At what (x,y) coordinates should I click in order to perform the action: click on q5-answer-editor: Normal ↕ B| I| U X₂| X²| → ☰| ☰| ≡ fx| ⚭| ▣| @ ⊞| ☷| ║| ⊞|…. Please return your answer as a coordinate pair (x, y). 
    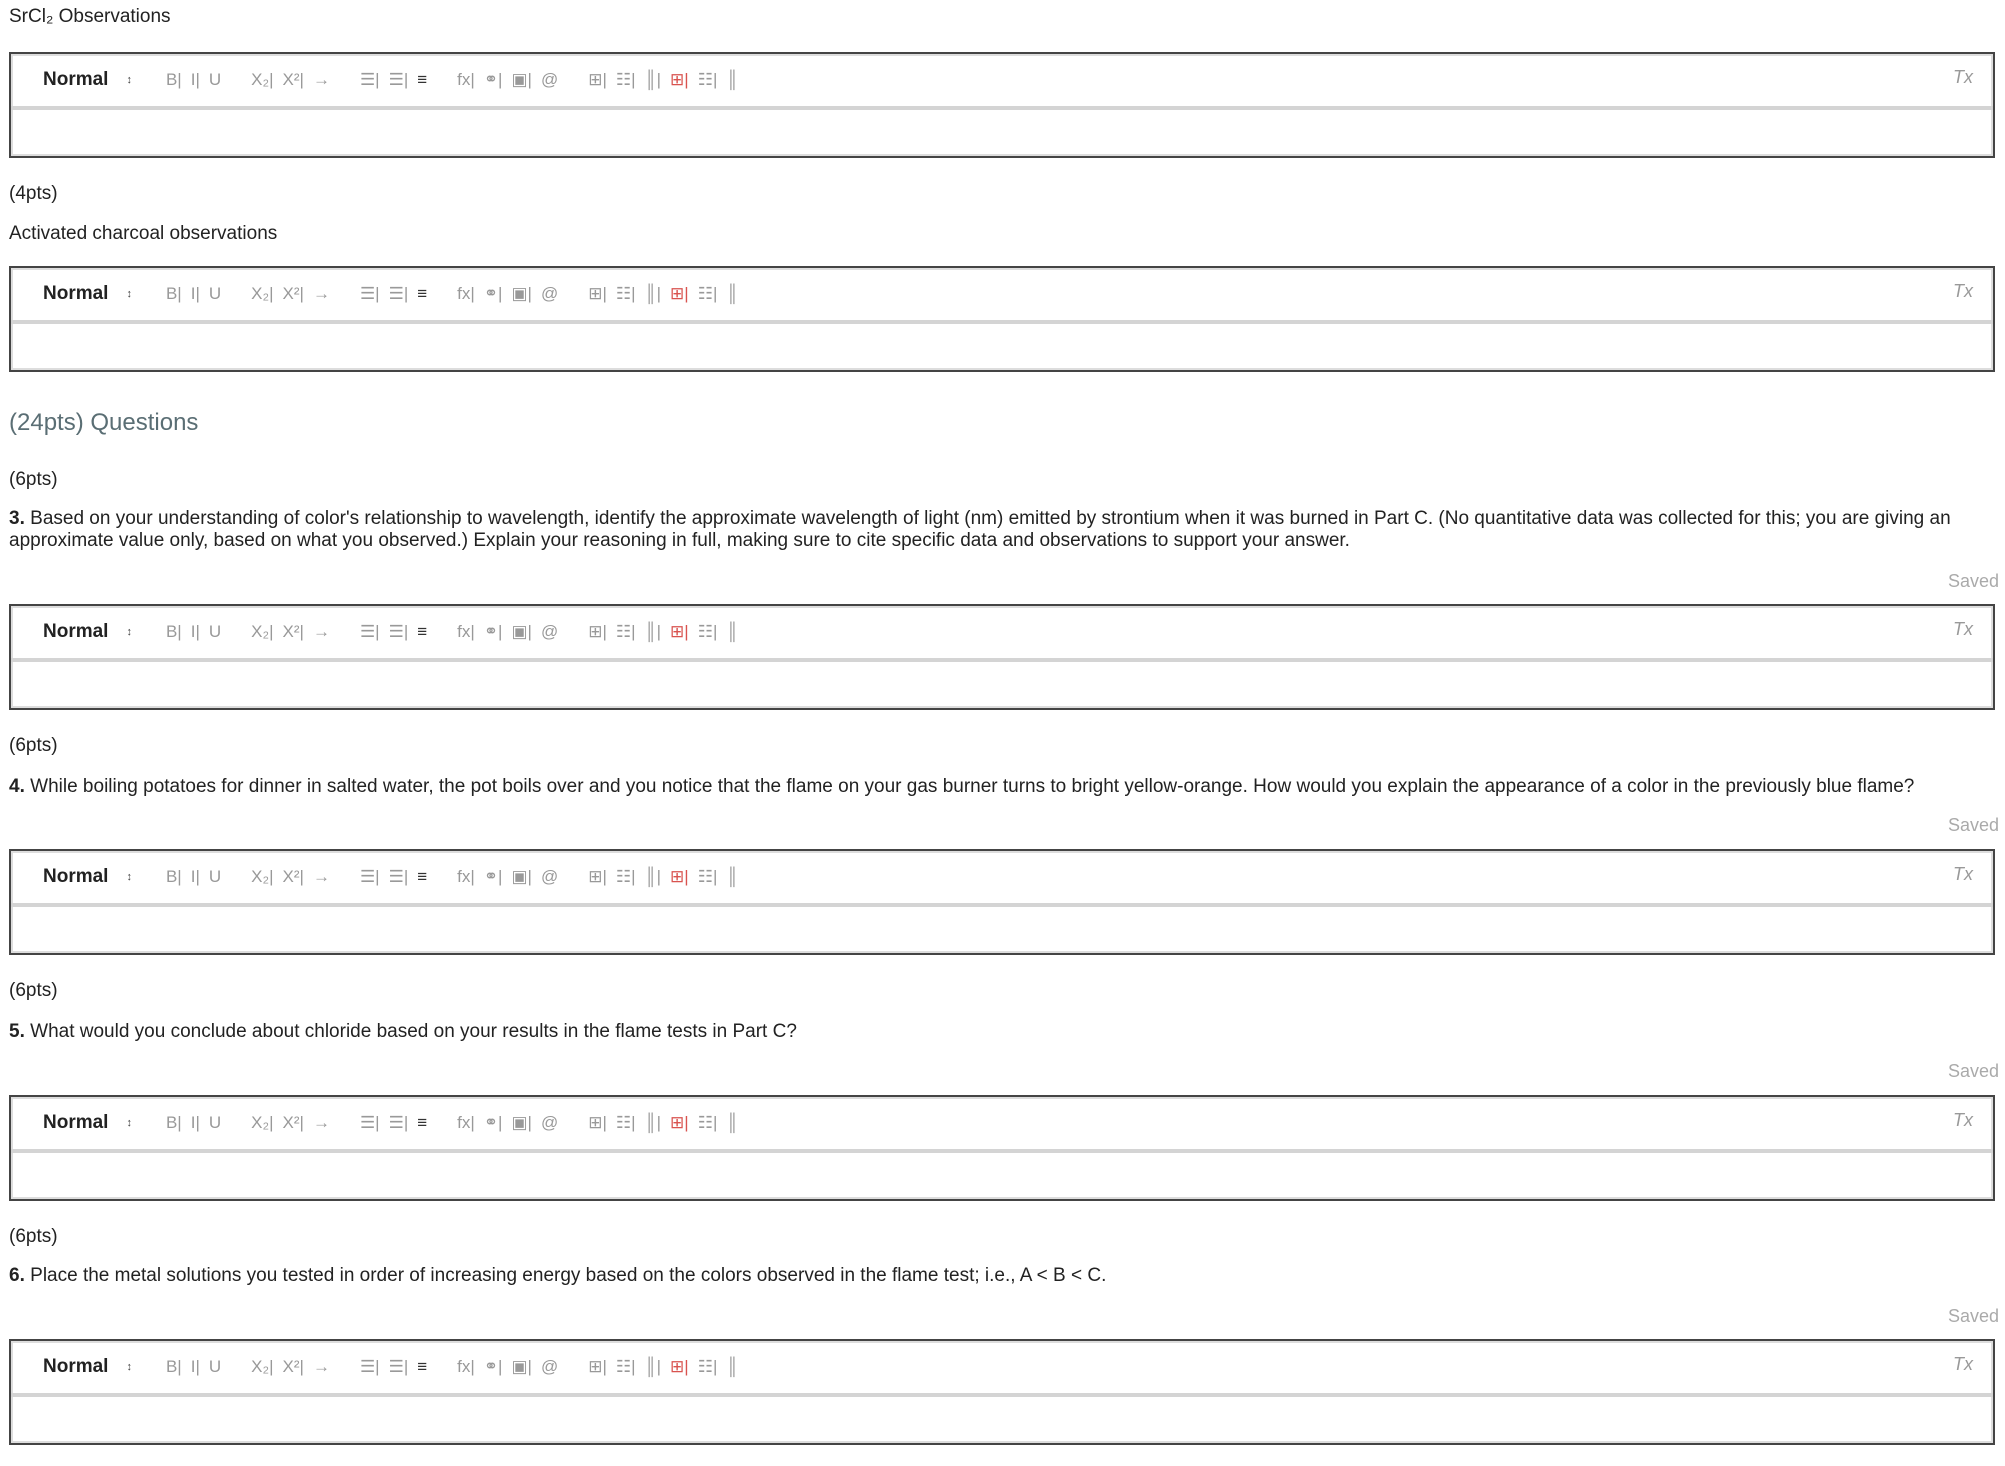
    Looking at the image, I should click on (1002, 1148).